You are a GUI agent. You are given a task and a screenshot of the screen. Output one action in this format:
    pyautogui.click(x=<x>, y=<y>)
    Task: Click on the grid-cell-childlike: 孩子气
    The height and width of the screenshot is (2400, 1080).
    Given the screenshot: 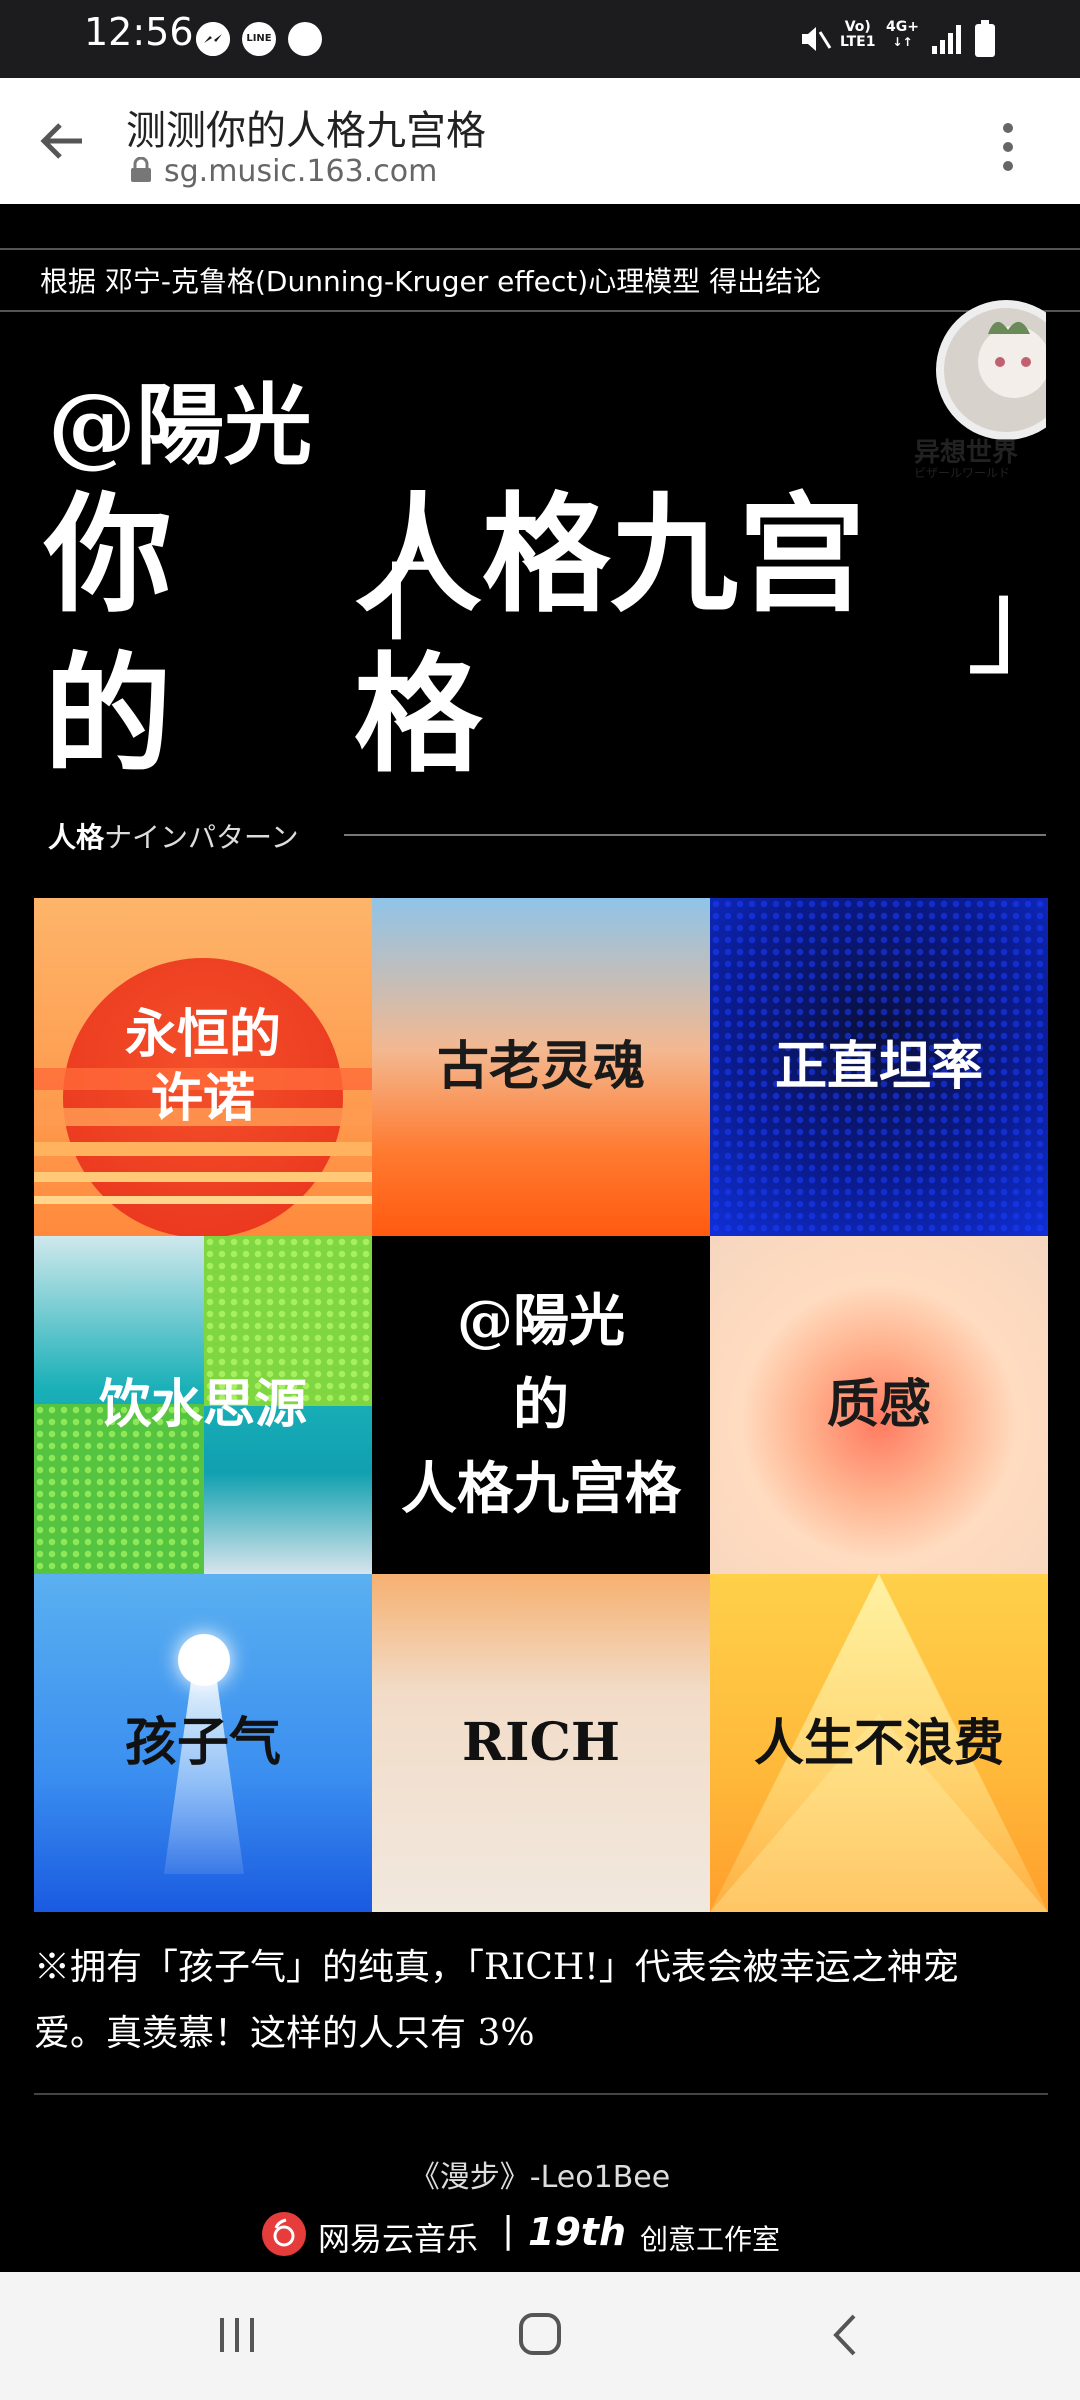 What is the action you would take?
    pyautogui.click(x=203, y=1743)
    